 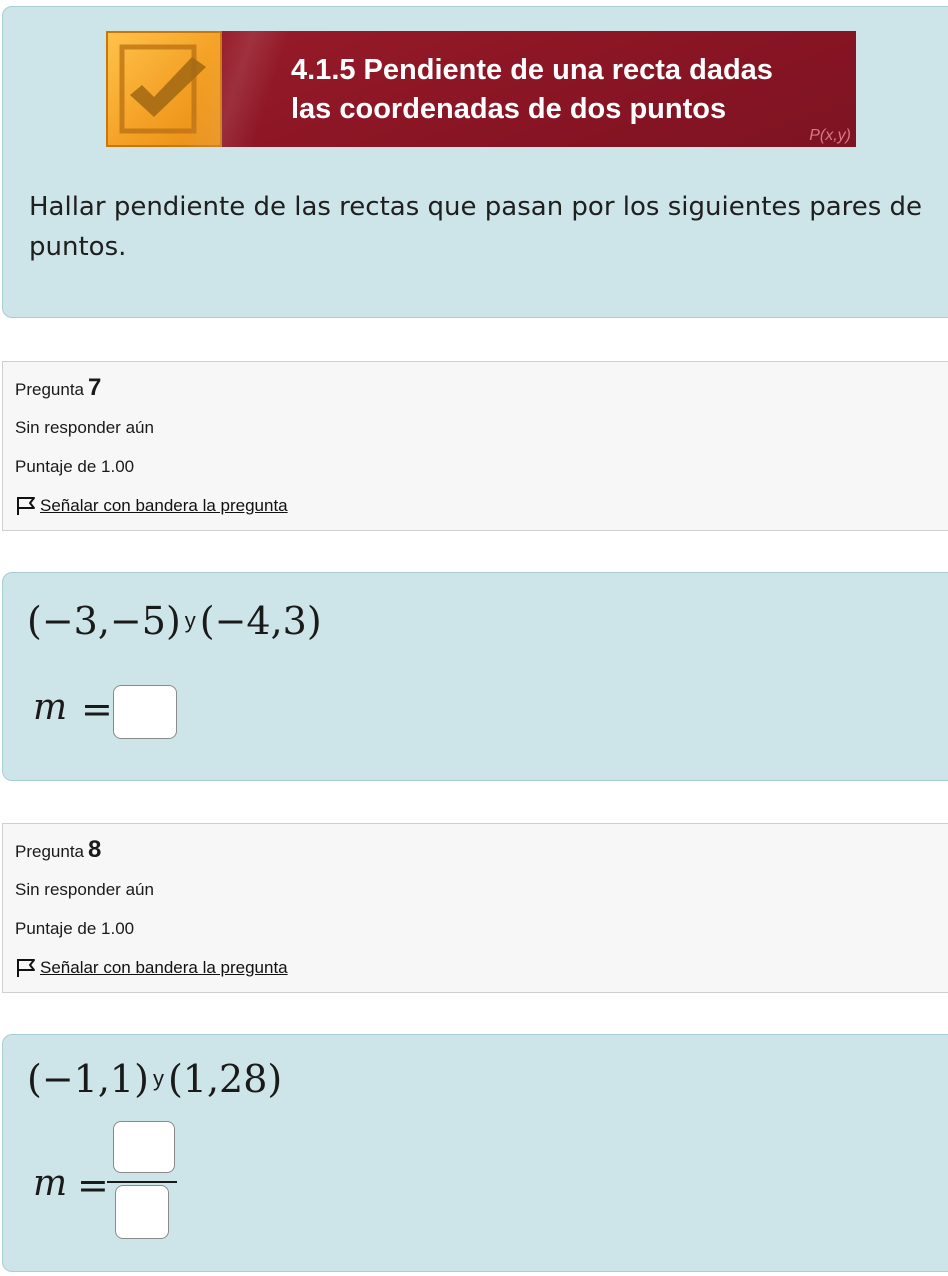 I want to click on point-pair: (−3,−5) y (−4,3), so click(x=174, y=621).